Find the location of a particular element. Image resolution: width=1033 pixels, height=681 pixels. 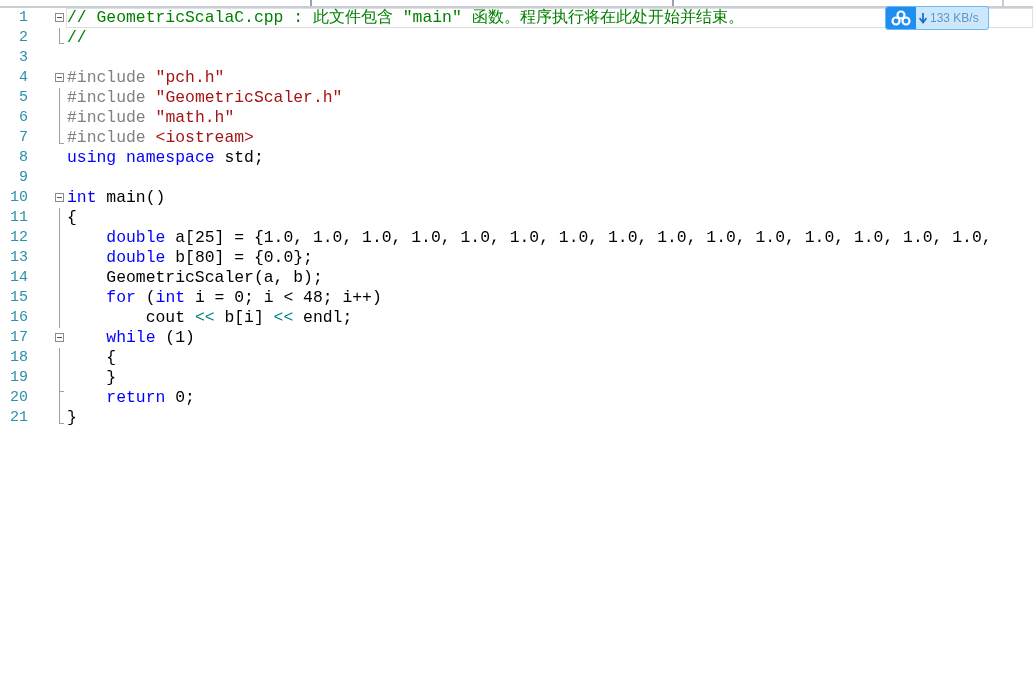

outline-line is located at coordinates (61, 36).